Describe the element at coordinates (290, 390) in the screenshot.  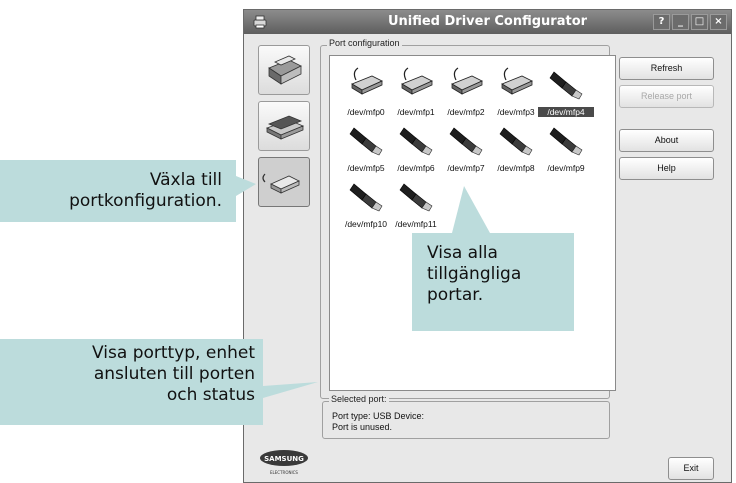
I see `pointer-info` at that location.